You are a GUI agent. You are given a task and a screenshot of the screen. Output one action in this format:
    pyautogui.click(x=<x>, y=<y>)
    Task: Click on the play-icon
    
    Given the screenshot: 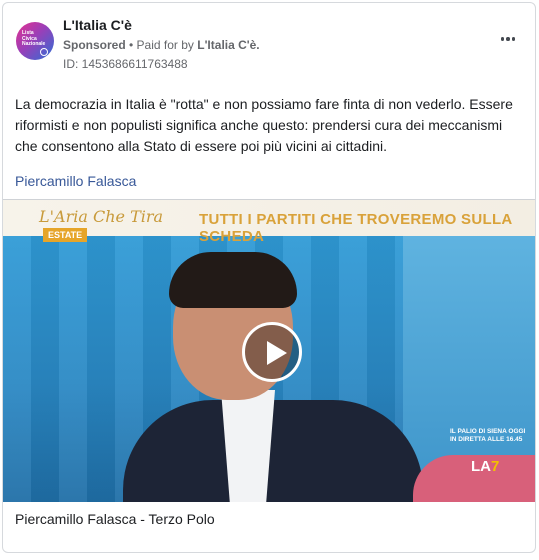 What is the action you would take?
    pyautogui.click(x=272, y=352)
    